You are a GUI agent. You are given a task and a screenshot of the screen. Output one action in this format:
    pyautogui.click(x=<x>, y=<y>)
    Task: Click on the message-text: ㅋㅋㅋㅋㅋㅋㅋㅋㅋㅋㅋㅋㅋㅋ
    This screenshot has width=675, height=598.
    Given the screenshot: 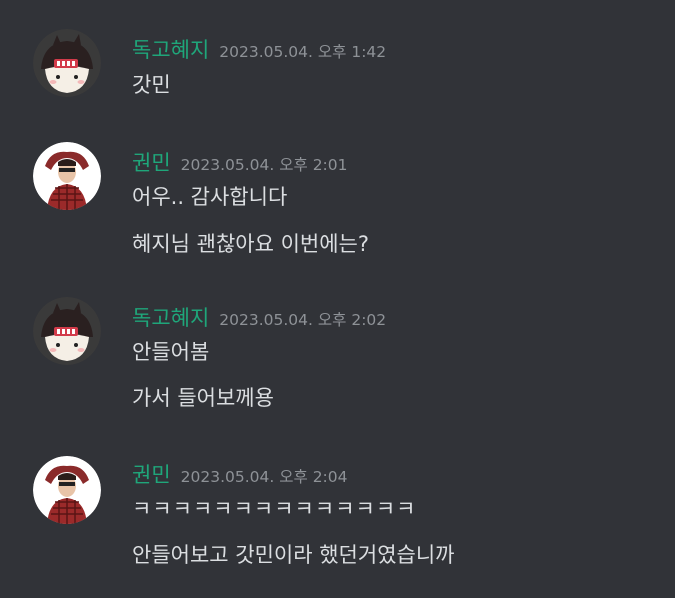 What is the action you would take?
    pyautogui.click(x=274, y=509)
    